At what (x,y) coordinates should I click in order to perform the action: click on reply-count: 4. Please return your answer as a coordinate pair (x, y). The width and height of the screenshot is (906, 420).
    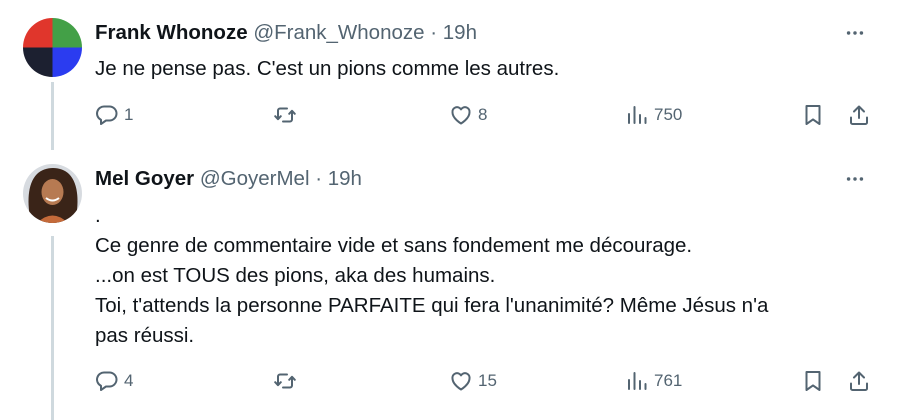
    Looking at the image, I should click on (129, 380).